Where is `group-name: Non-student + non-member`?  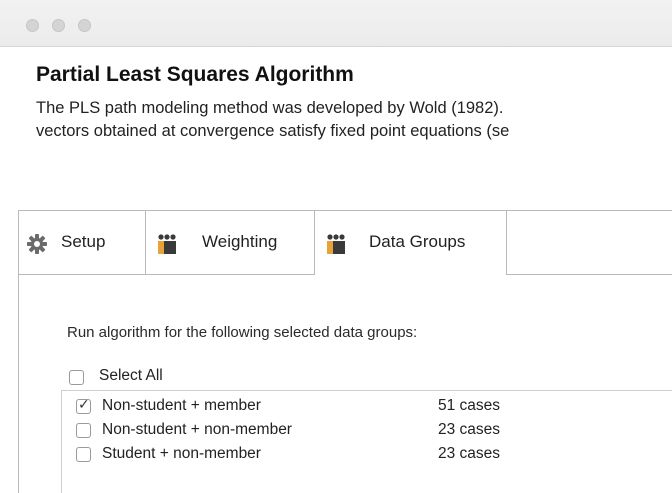 group-name: Non-student + non-member is located at coordinates (197, 429).